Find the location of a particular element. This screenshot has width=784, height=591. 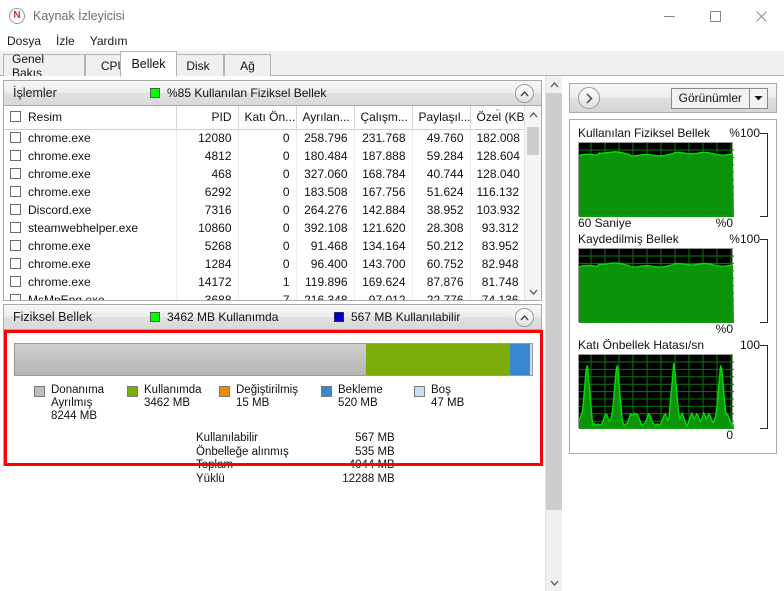

cell-commit: 258.796 is located at coordinates (325, 138).